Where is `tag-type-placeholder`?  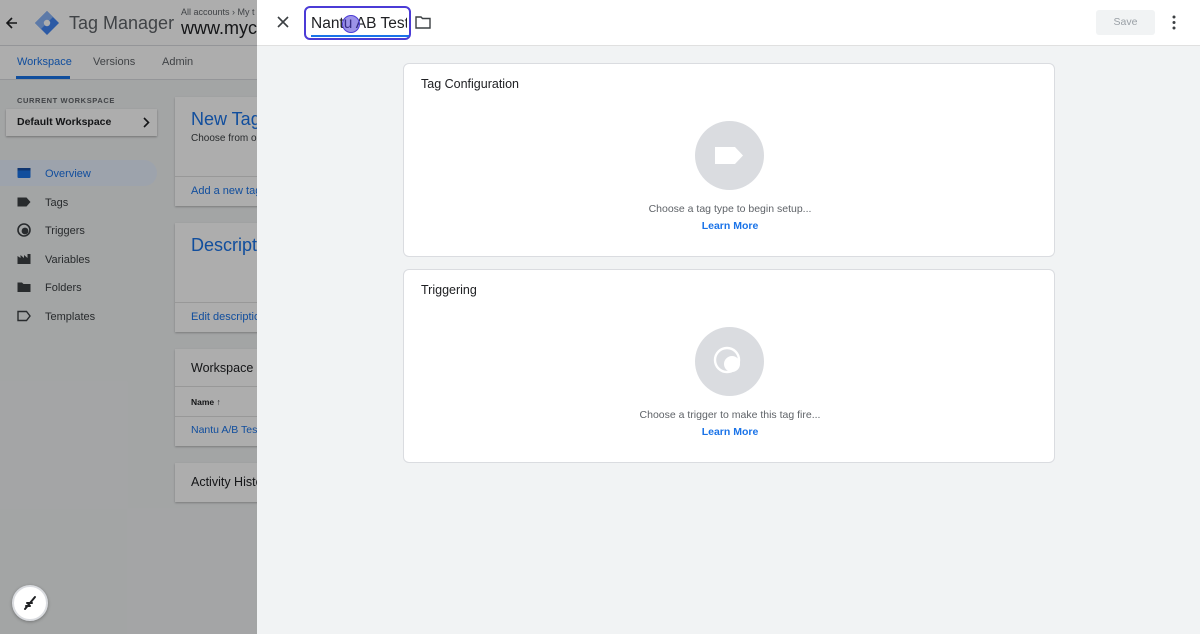
tag-type-placeholder is located at coordinates (729, 155).